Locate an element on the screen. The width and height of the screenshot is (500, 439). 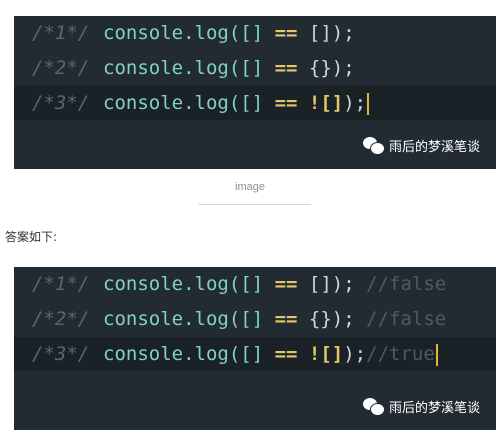
image-caption: image is located at coordinates (250, 187).